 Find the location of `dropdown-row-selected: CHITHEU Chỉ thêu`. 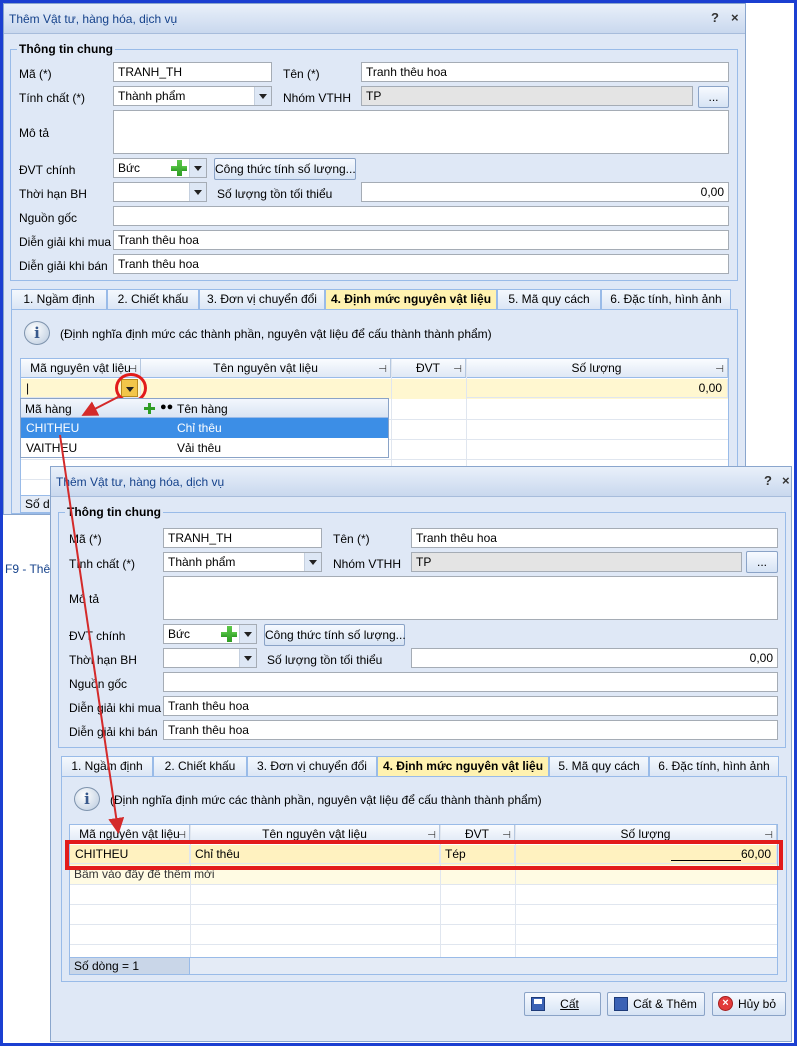

dropdown-row-selected: CHITHEU Chỉ thêu is located at coordinates (204, 428).